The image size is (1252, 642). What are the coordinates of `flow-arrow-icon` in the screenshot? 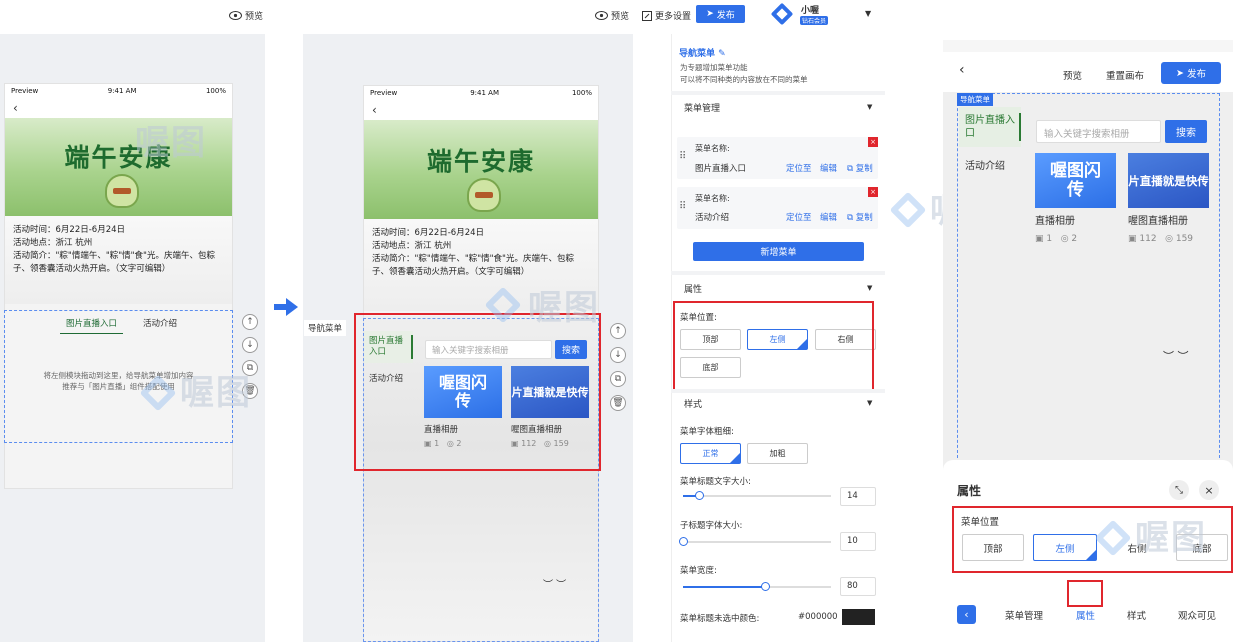 It's located at (292, 307).